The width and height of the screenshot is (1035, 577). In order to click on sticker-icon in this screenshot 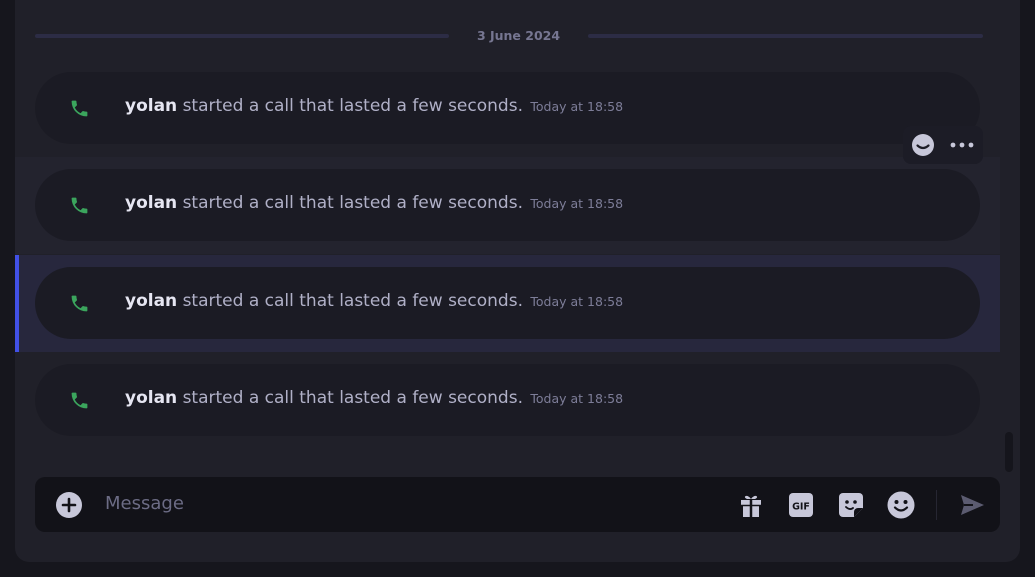, I will do `click(851, 505)`.